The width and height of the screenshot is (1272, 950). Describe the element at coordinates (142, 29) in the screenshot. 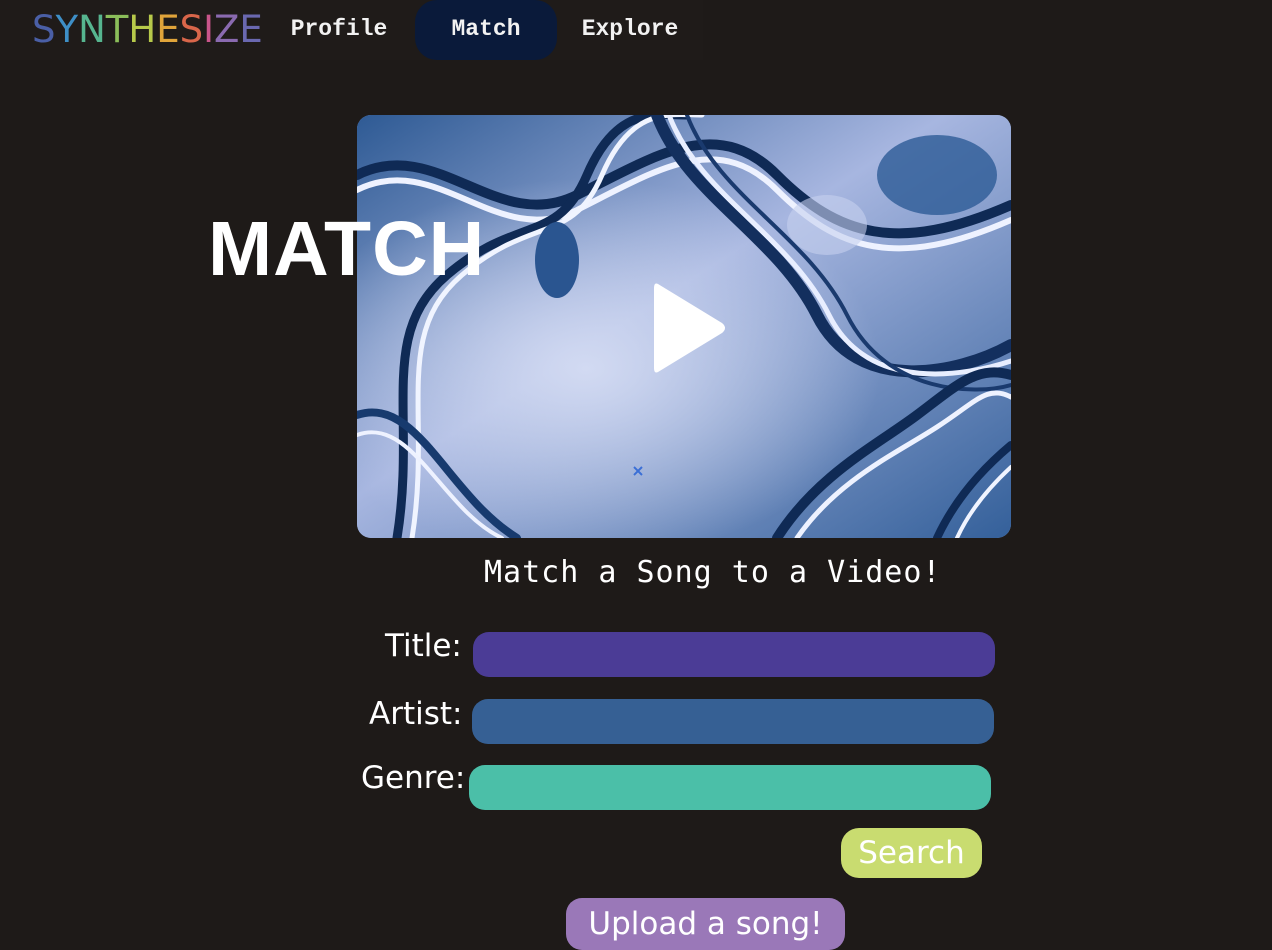

I see `logo-letter: H` at that location.